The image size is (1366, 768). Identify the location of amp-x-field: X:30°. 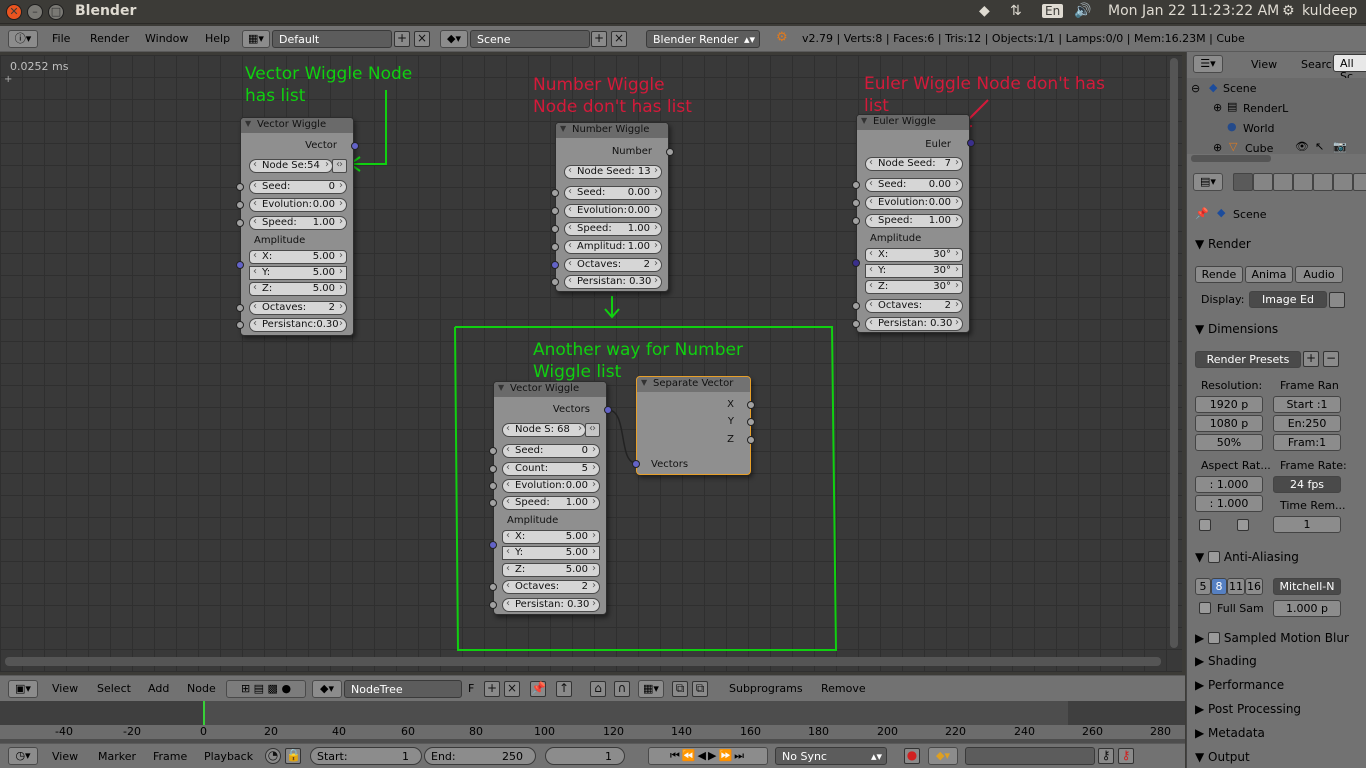
(914, 255).